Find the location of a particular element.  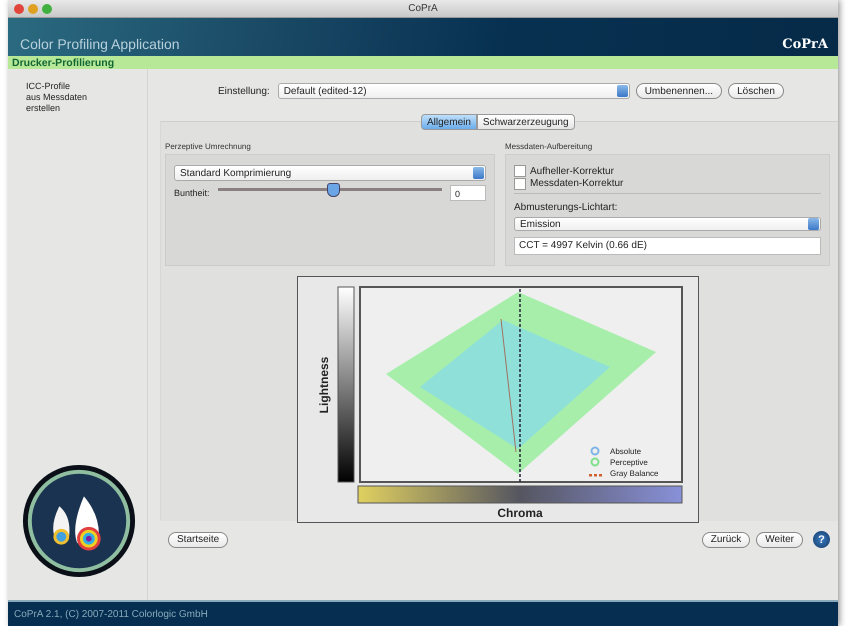

legend-label: Perceptive is located at coordinates (629, 462).